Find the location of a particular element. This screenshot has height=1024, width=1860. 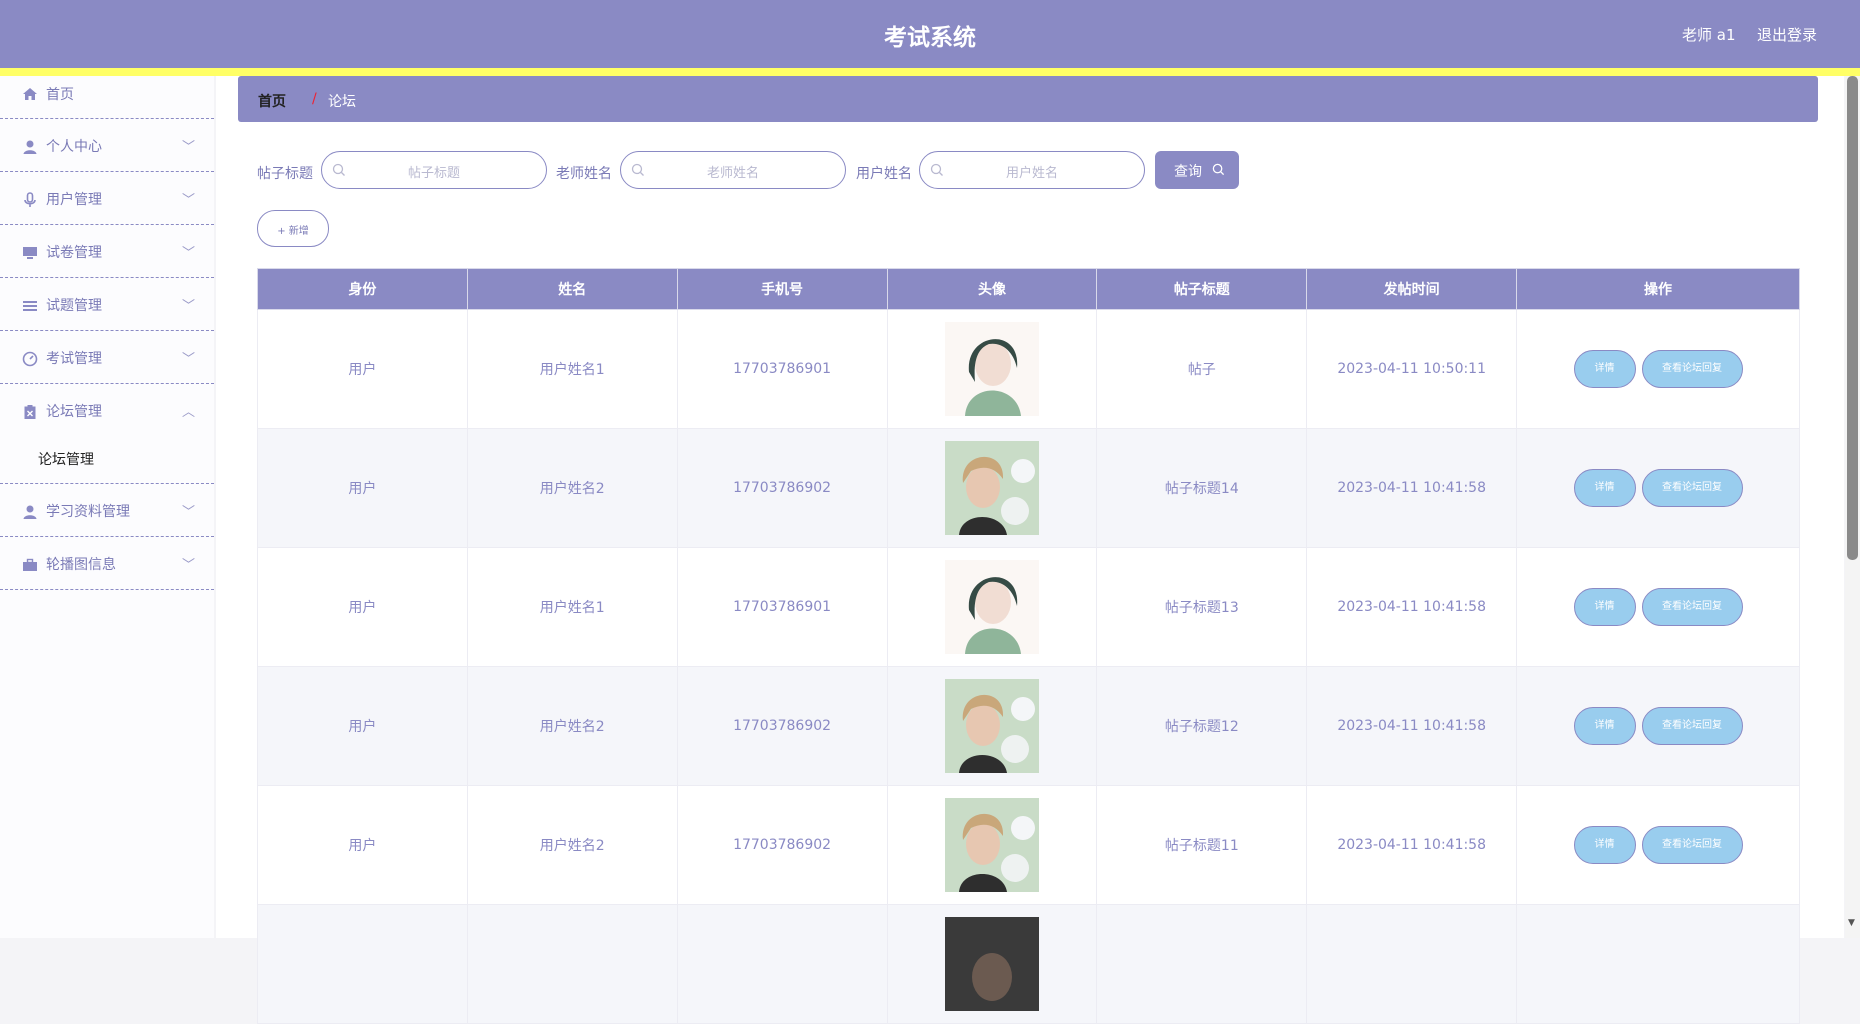

add-button: + 新增 is located at coordinates (293, 228).